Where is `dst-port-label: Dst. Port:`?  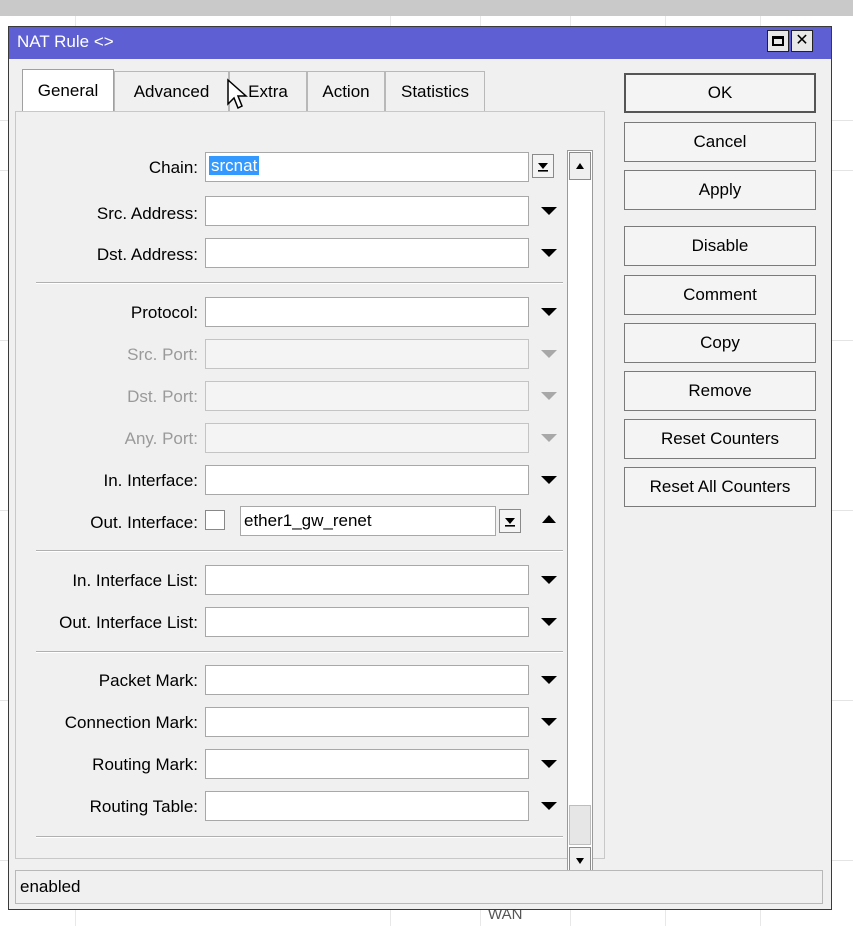 dst-port-label: Dst. Port: is located at coordinates (162, 396).